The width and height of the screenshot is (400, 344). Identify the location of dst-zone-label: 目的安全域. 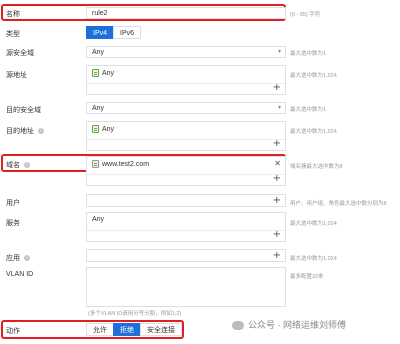
(23, 110).